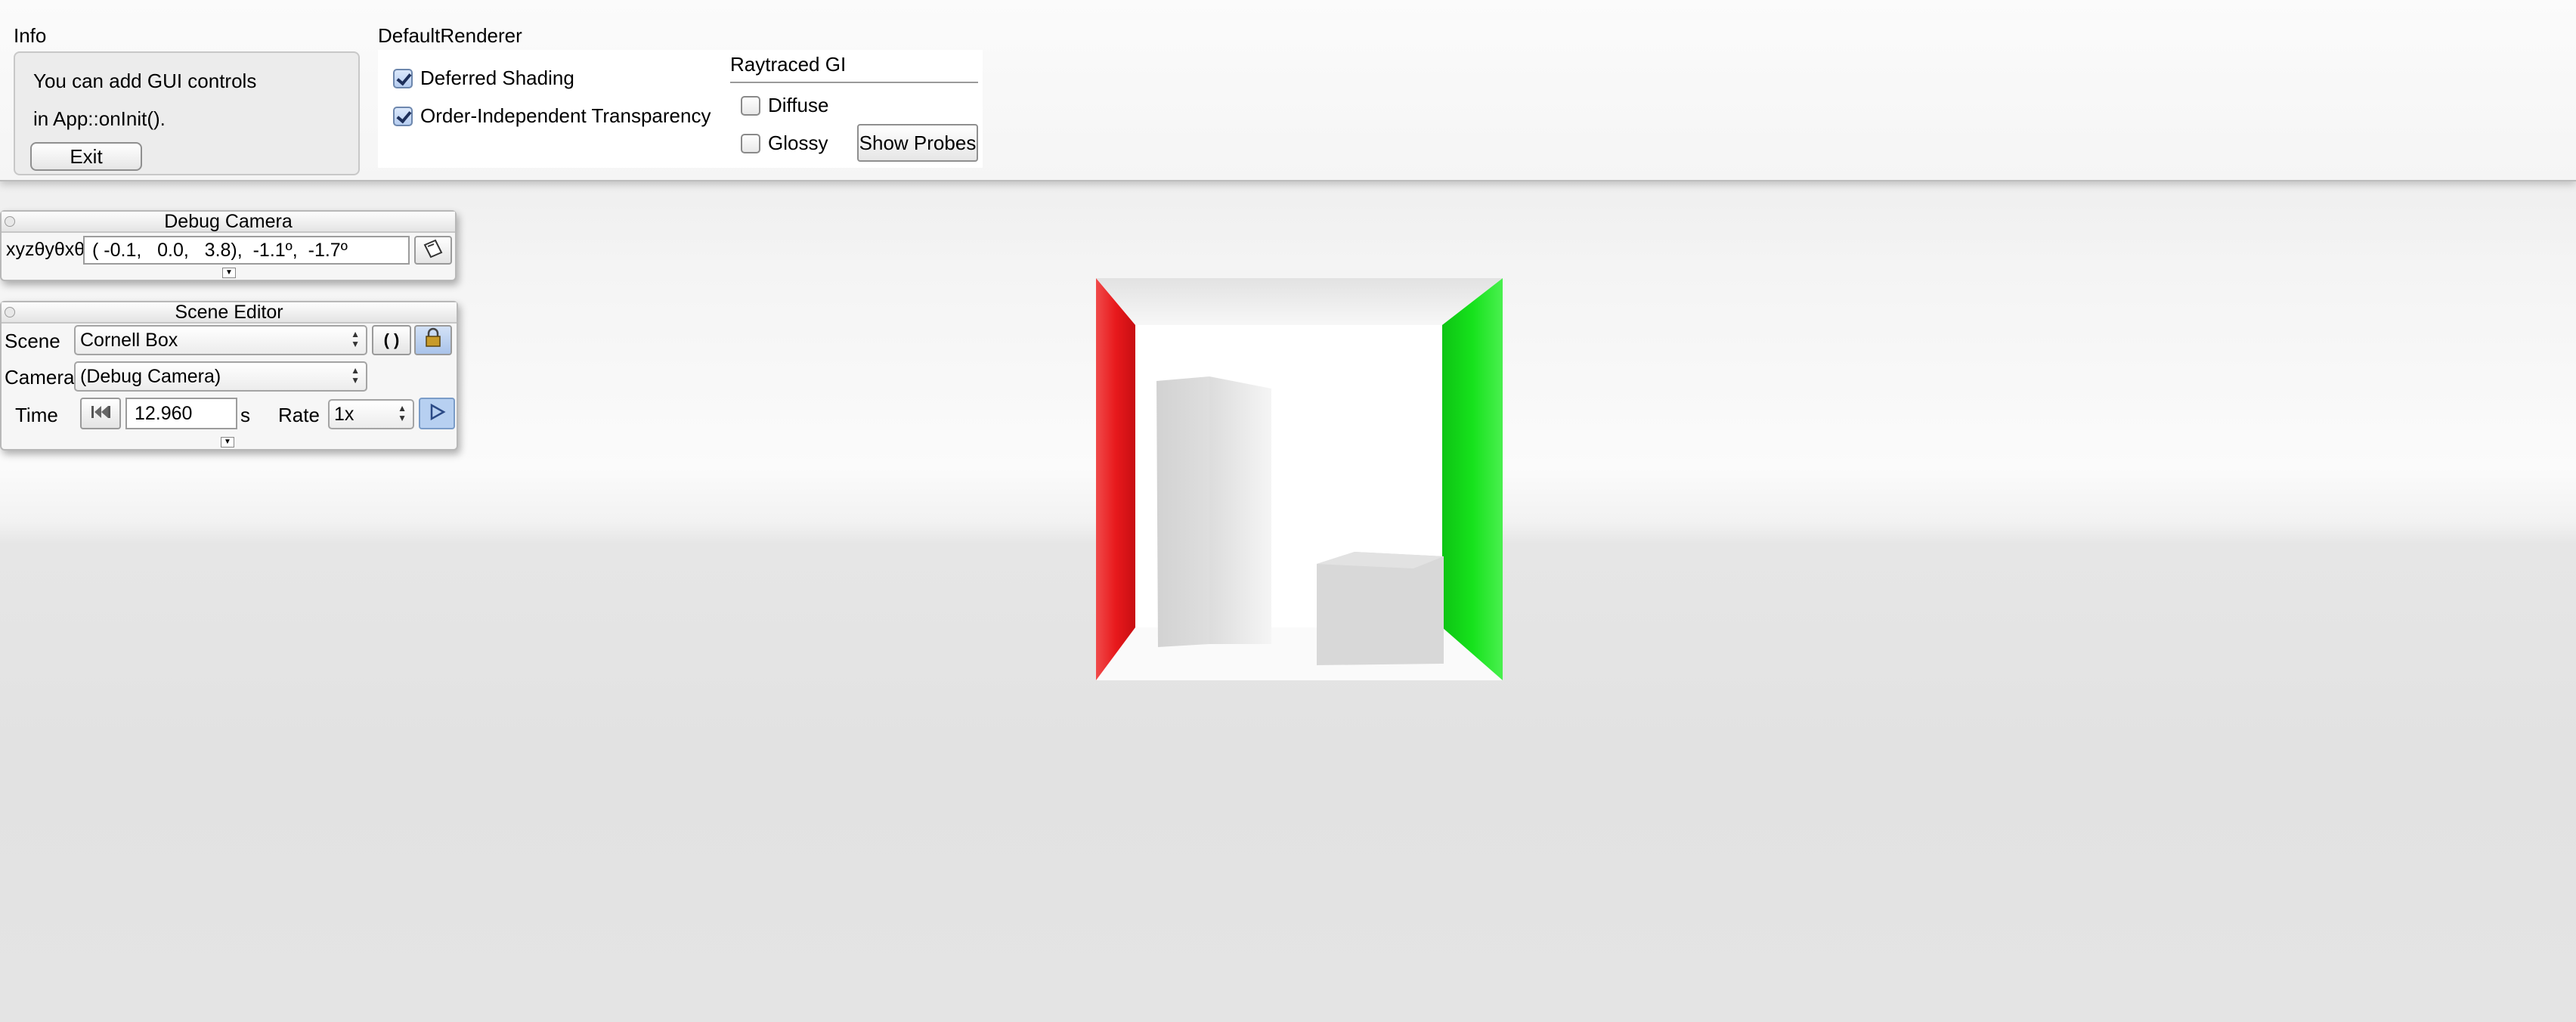 Image resolution: width=2576 pixels, height=1022 pixels. I want to click on scene-label: Scene, so click(32, 341).